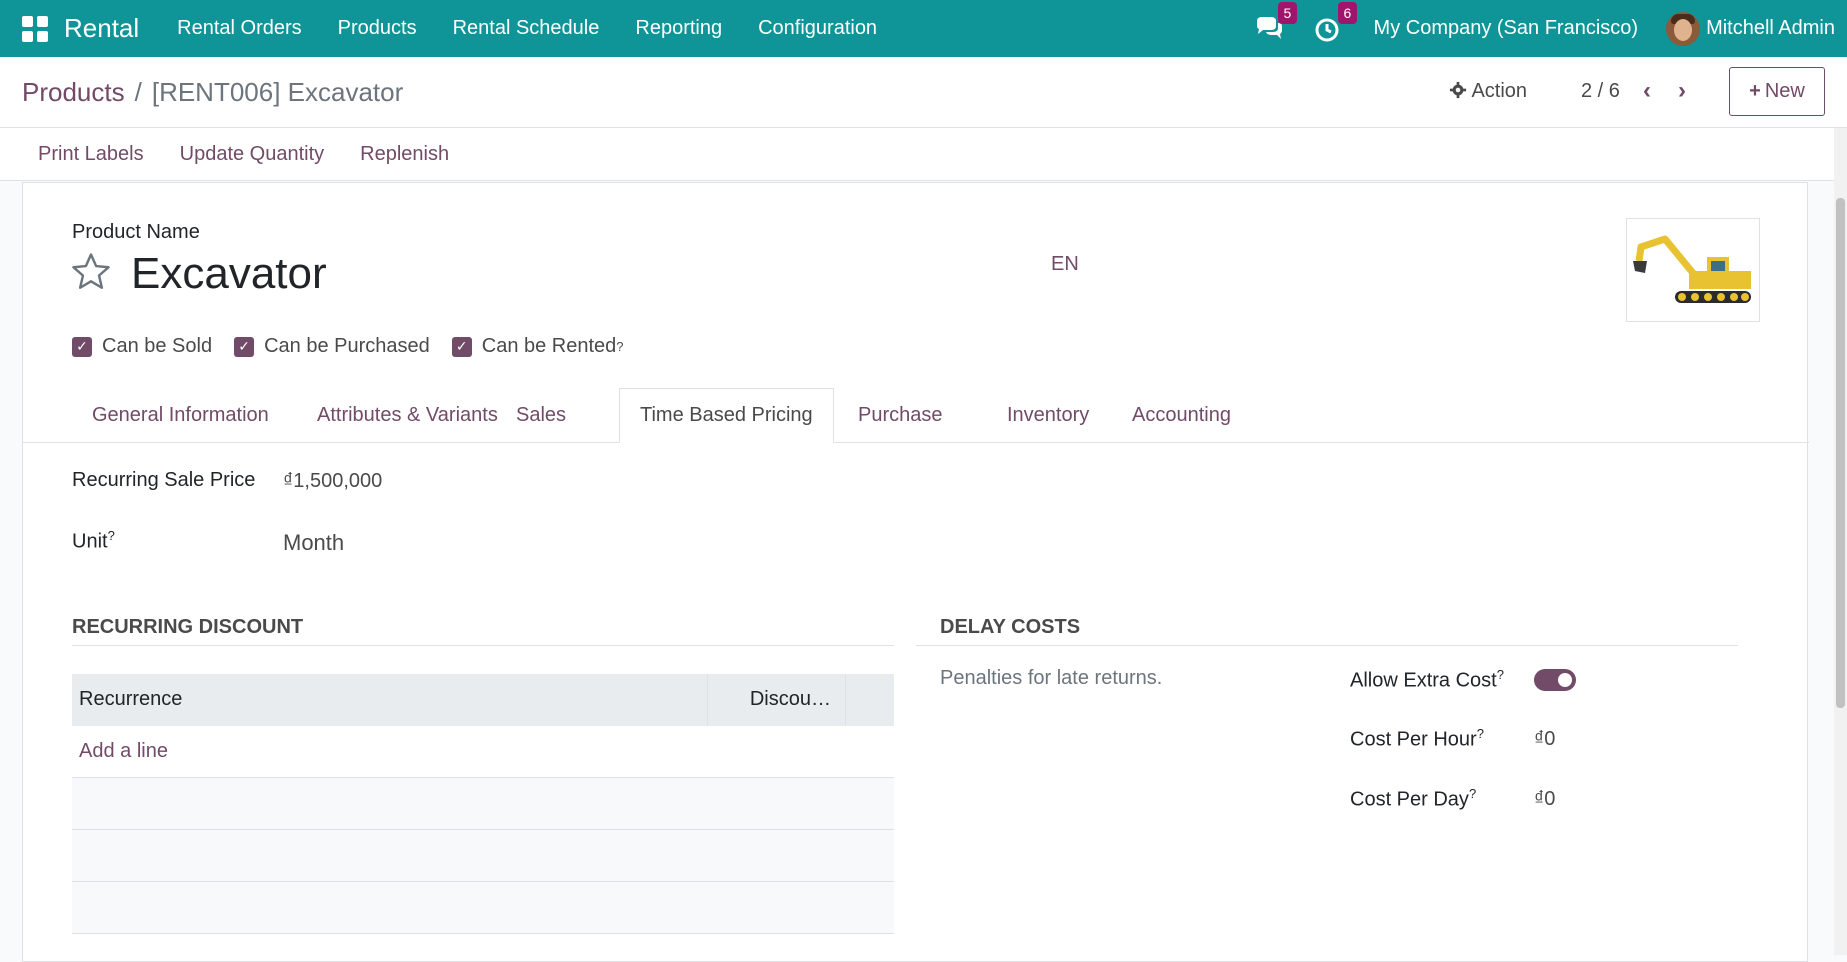 The width and height of the screenshot is (1847, 962). I want to click on unit-label: Unit?, so click(93, 541).